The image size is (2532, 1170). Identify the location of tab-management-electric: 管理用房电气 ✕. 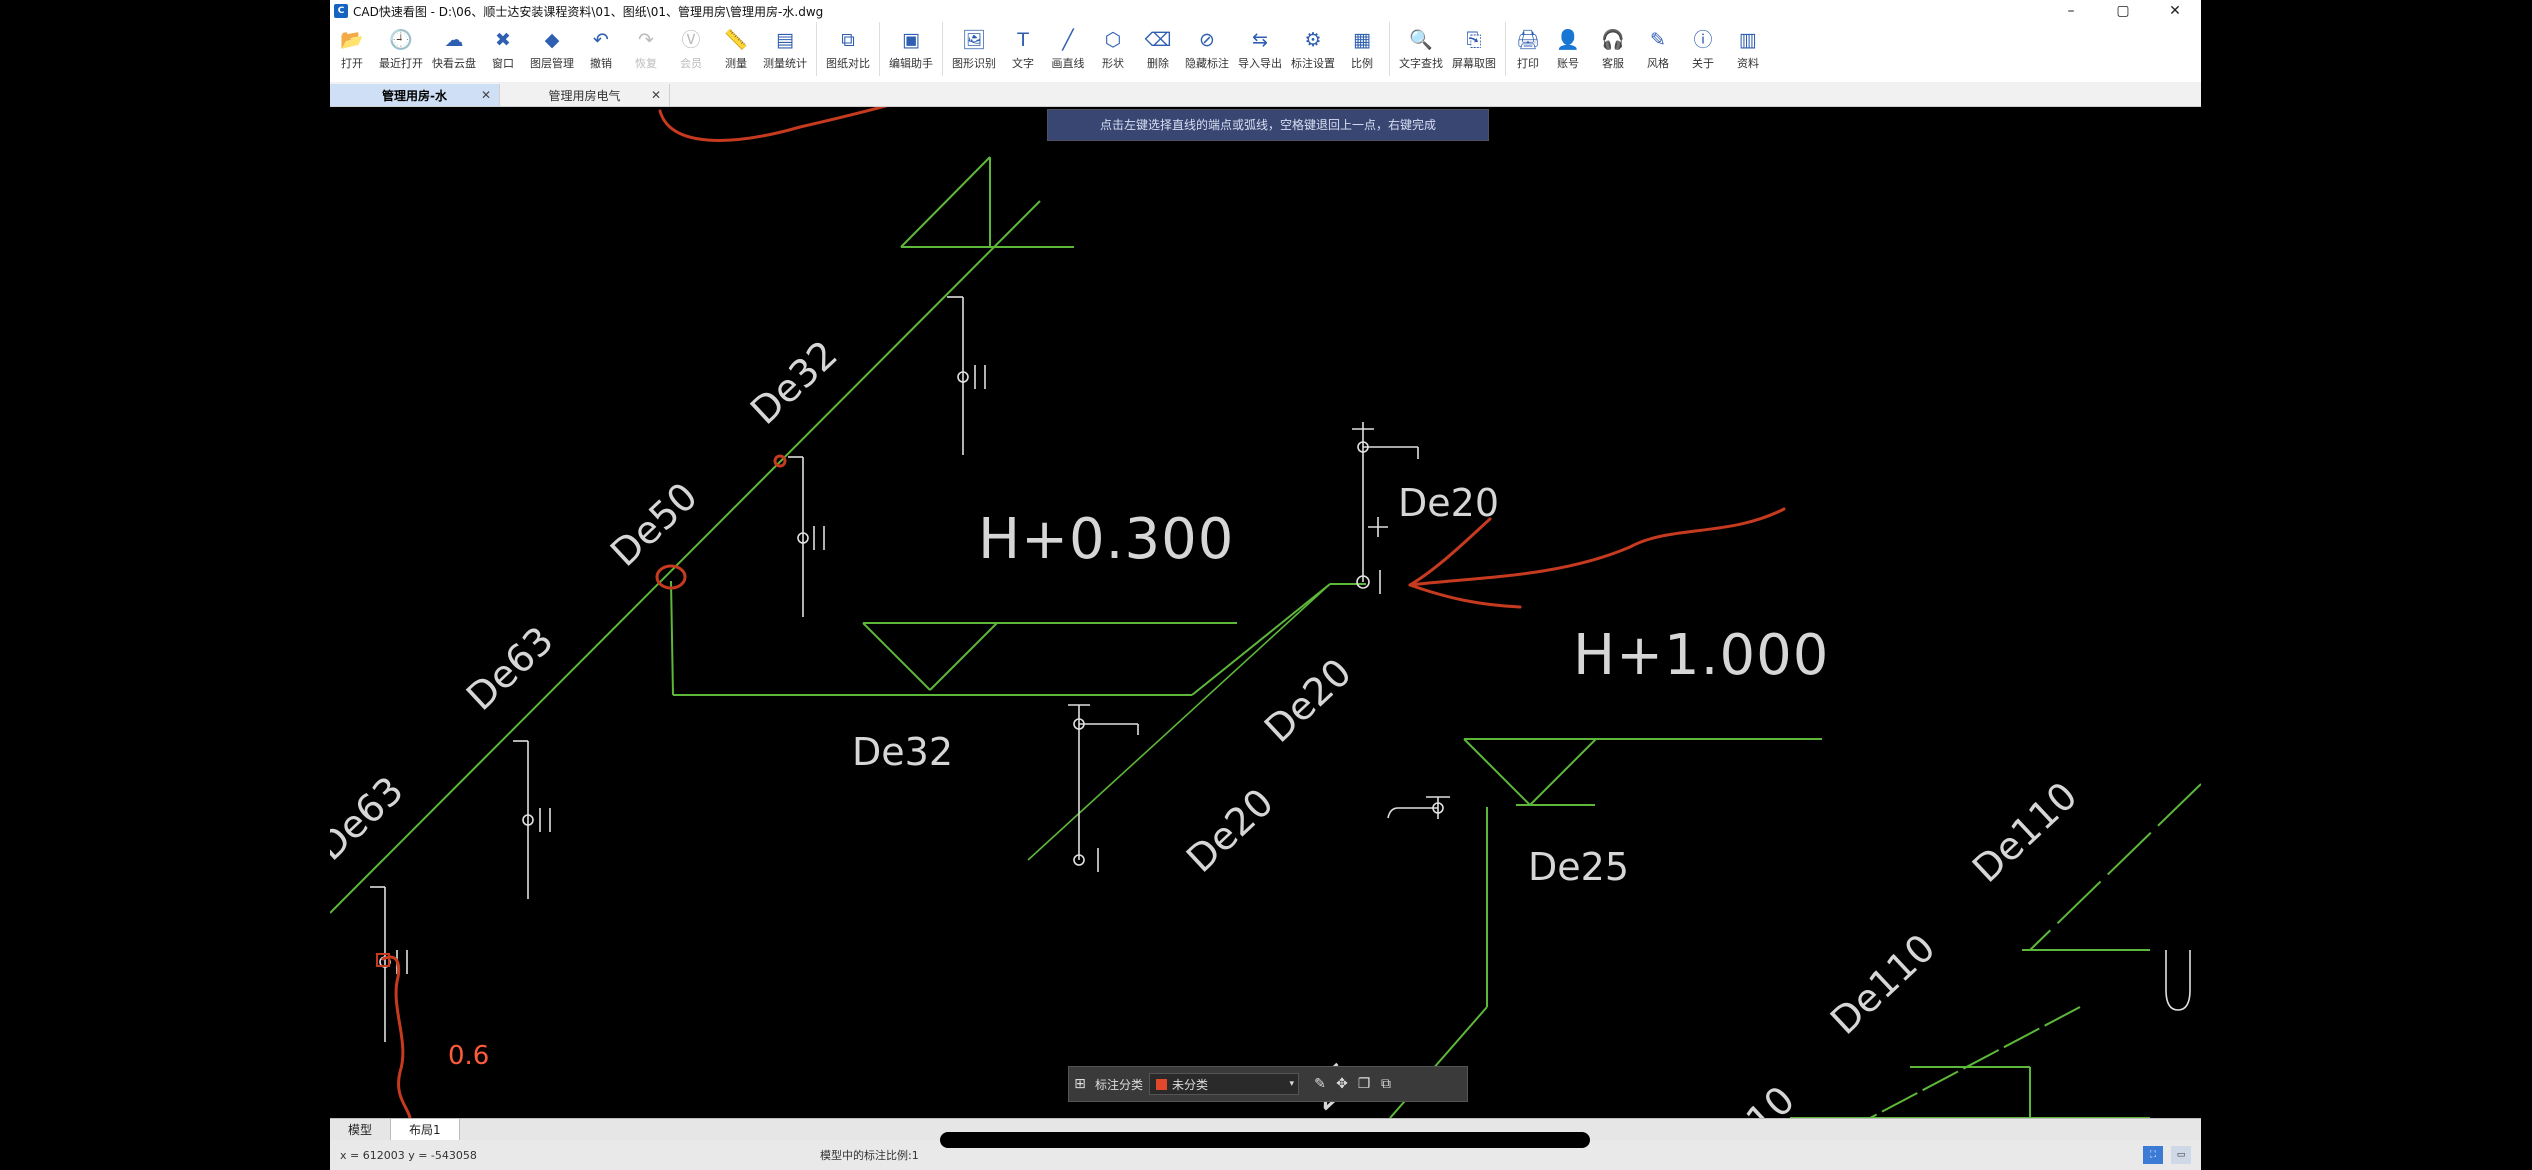
(585, 95).